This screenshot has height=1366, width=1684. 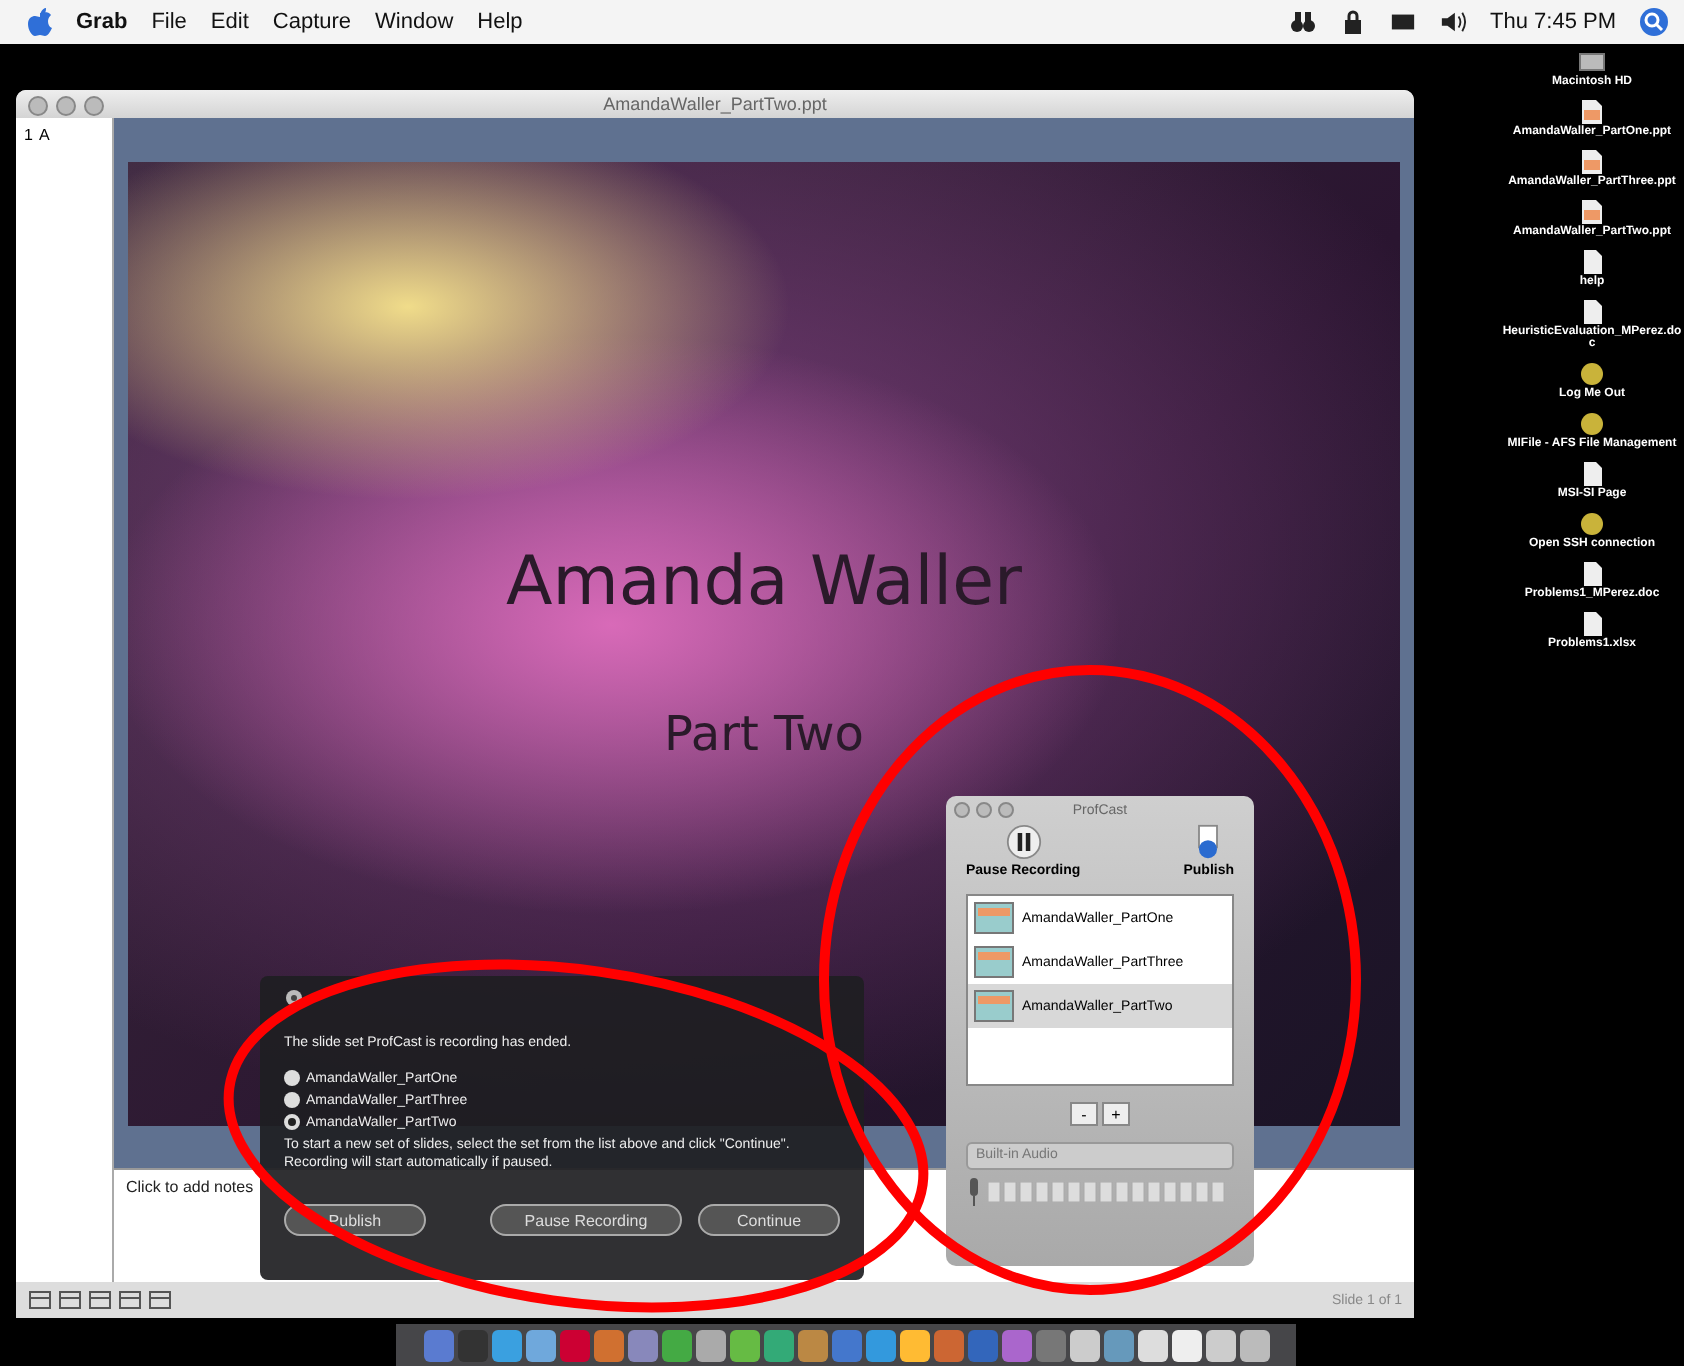 I want to click on window-title: AmandaWaller_PartTwo.ppt, so click(x=715, y=104).